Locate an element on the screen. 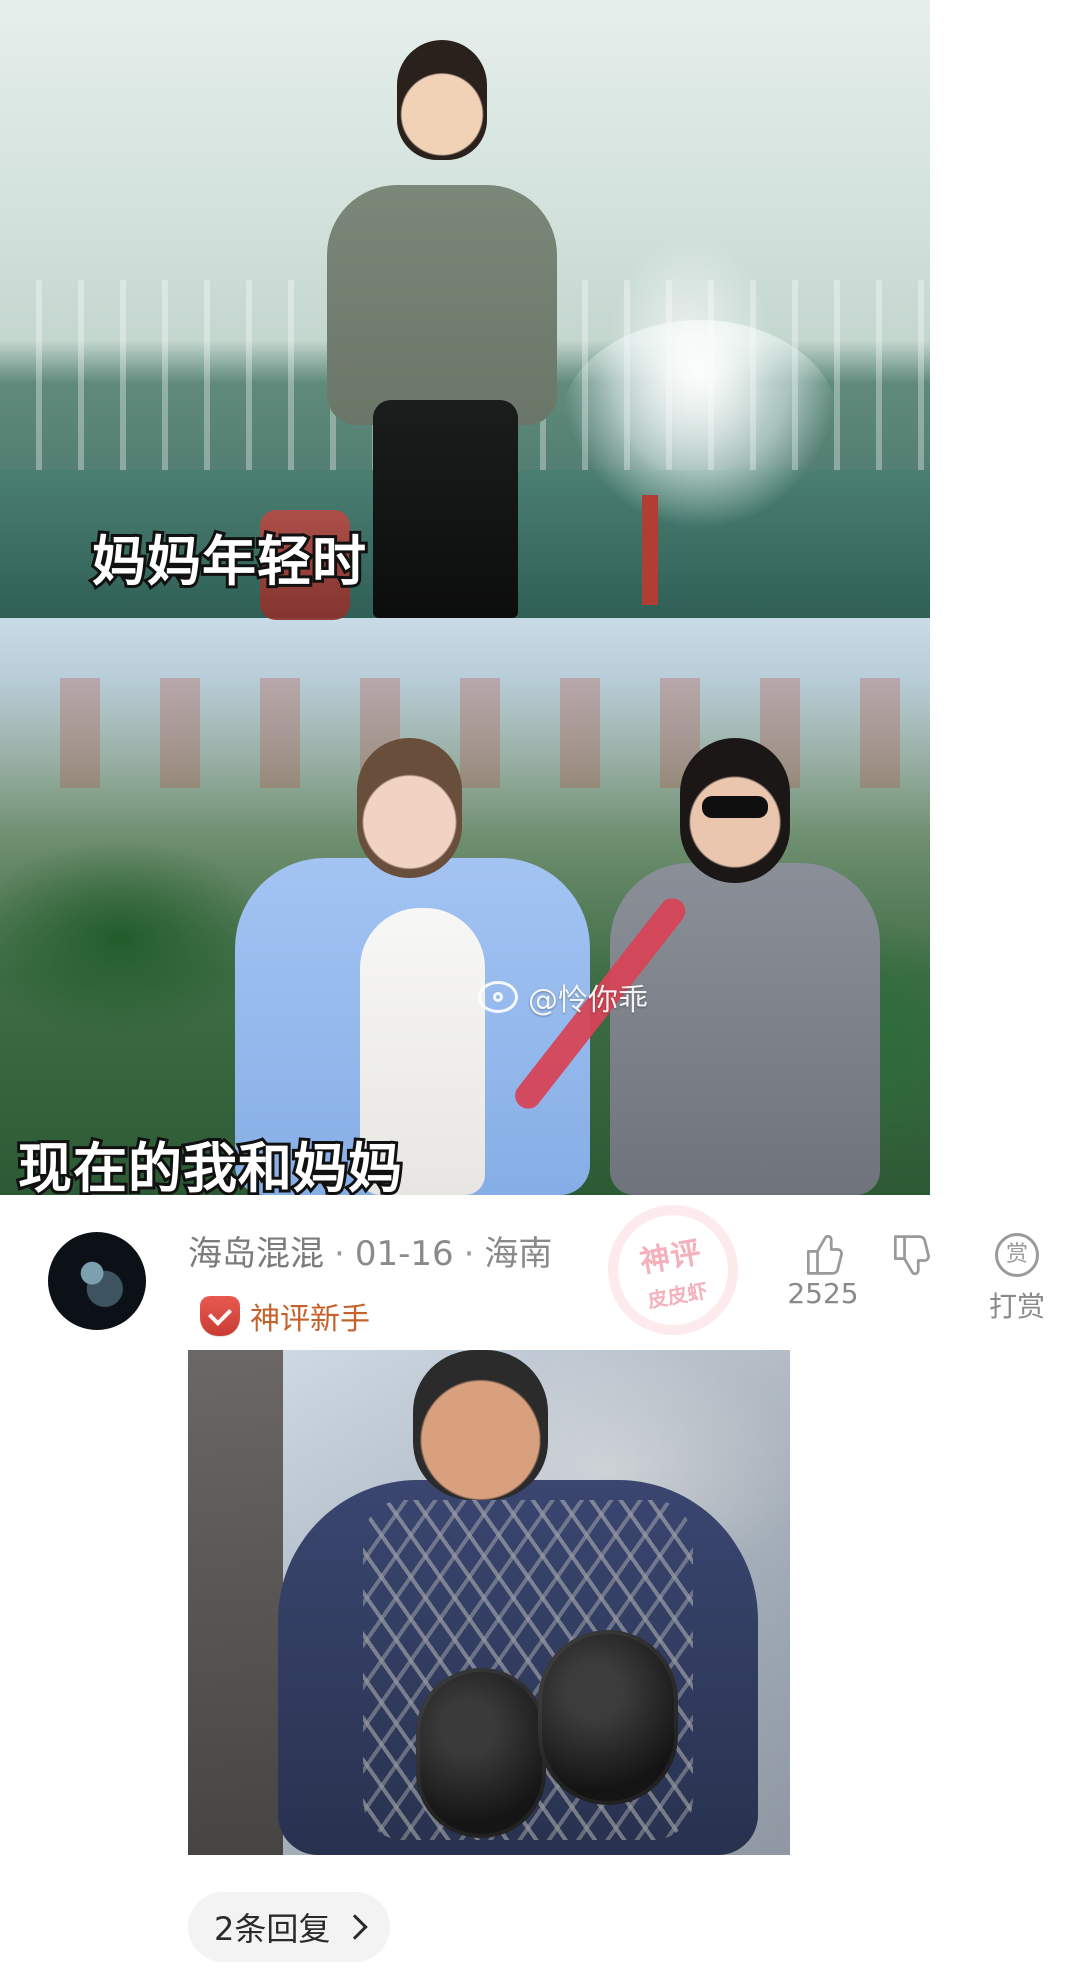 The height and width of the screenshot is (1975, 1080). replies-label: 2条回复 is located at coordinates (272, 1929).